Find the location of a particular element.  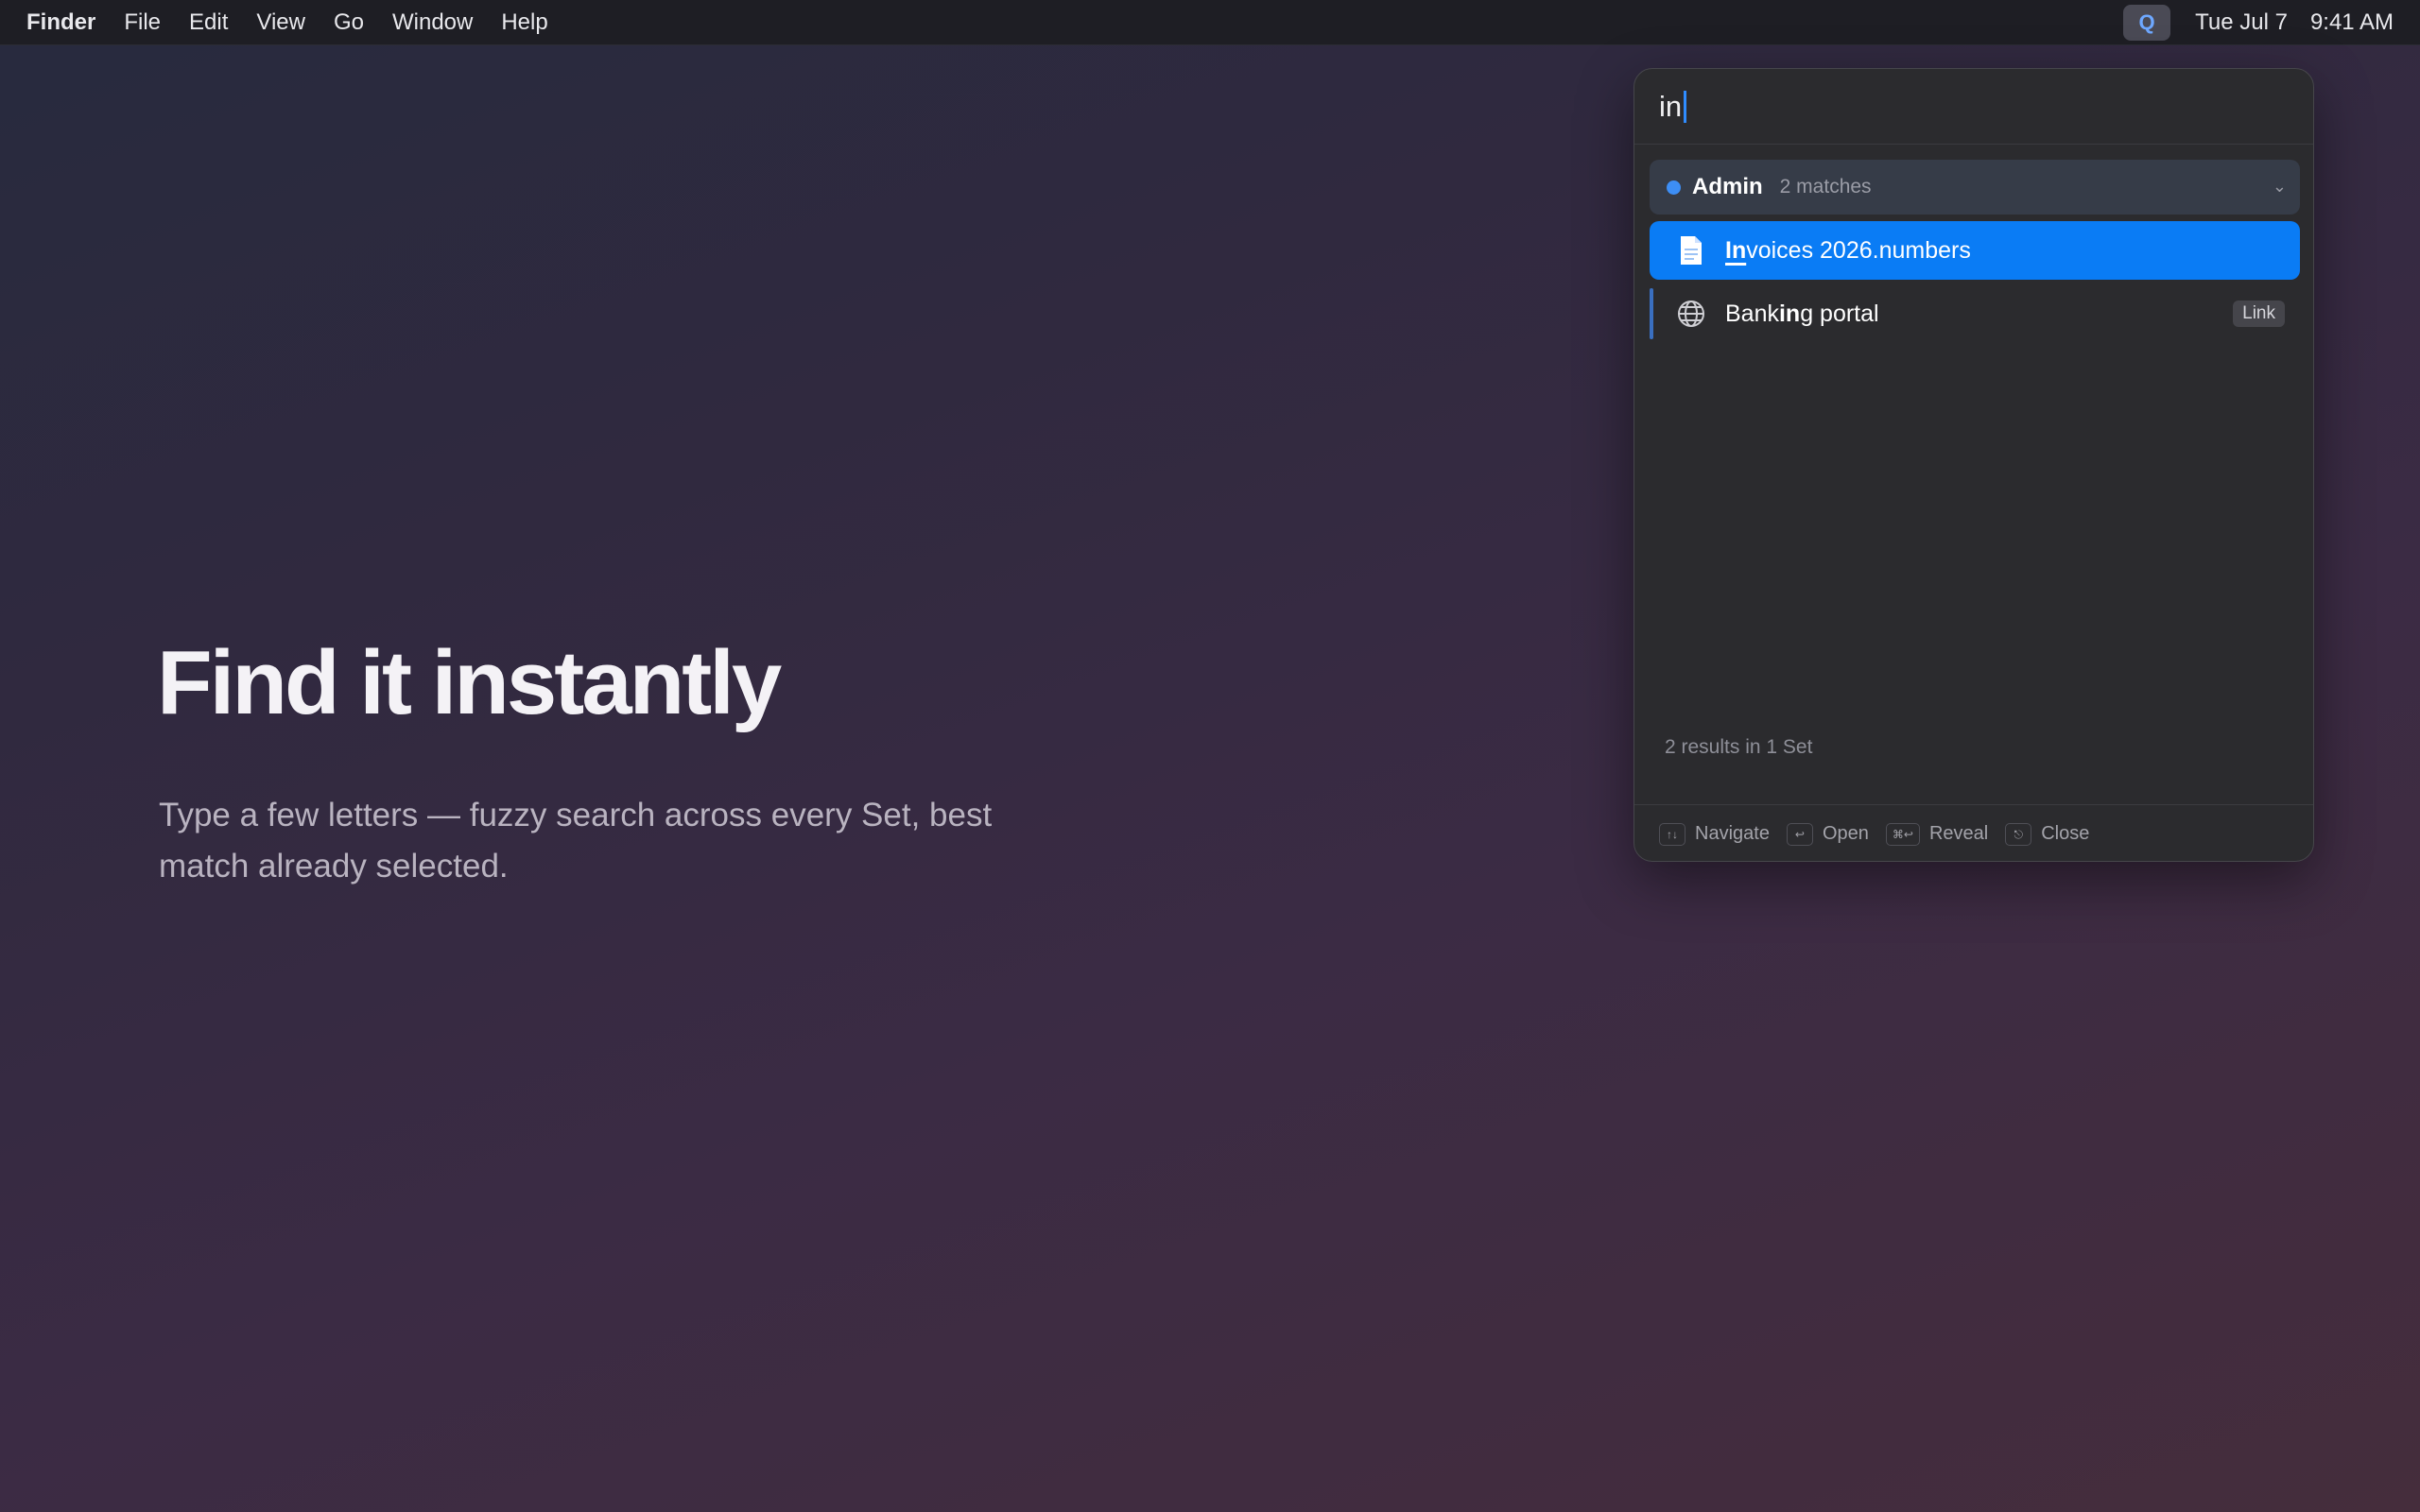

menu-file: File is located at coordinates (142, 22).